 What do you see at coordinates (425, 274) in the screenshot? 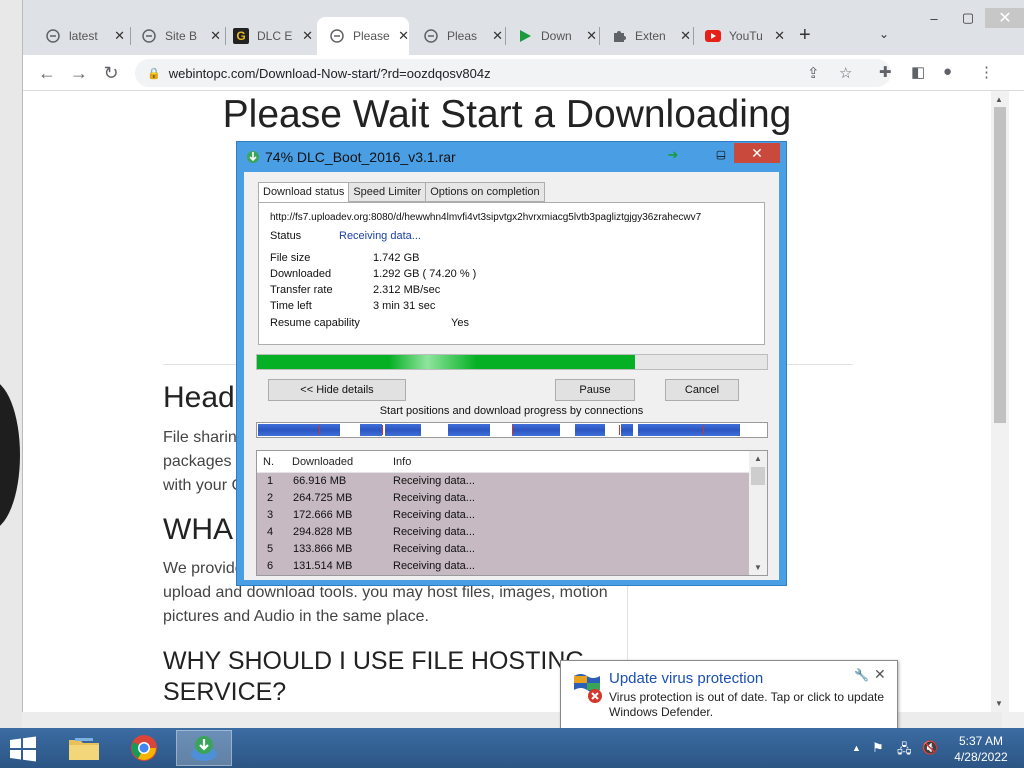
I see `downloaded-value: 1.292 GB ( 74.20 % )` at bounding box center [425, 274].